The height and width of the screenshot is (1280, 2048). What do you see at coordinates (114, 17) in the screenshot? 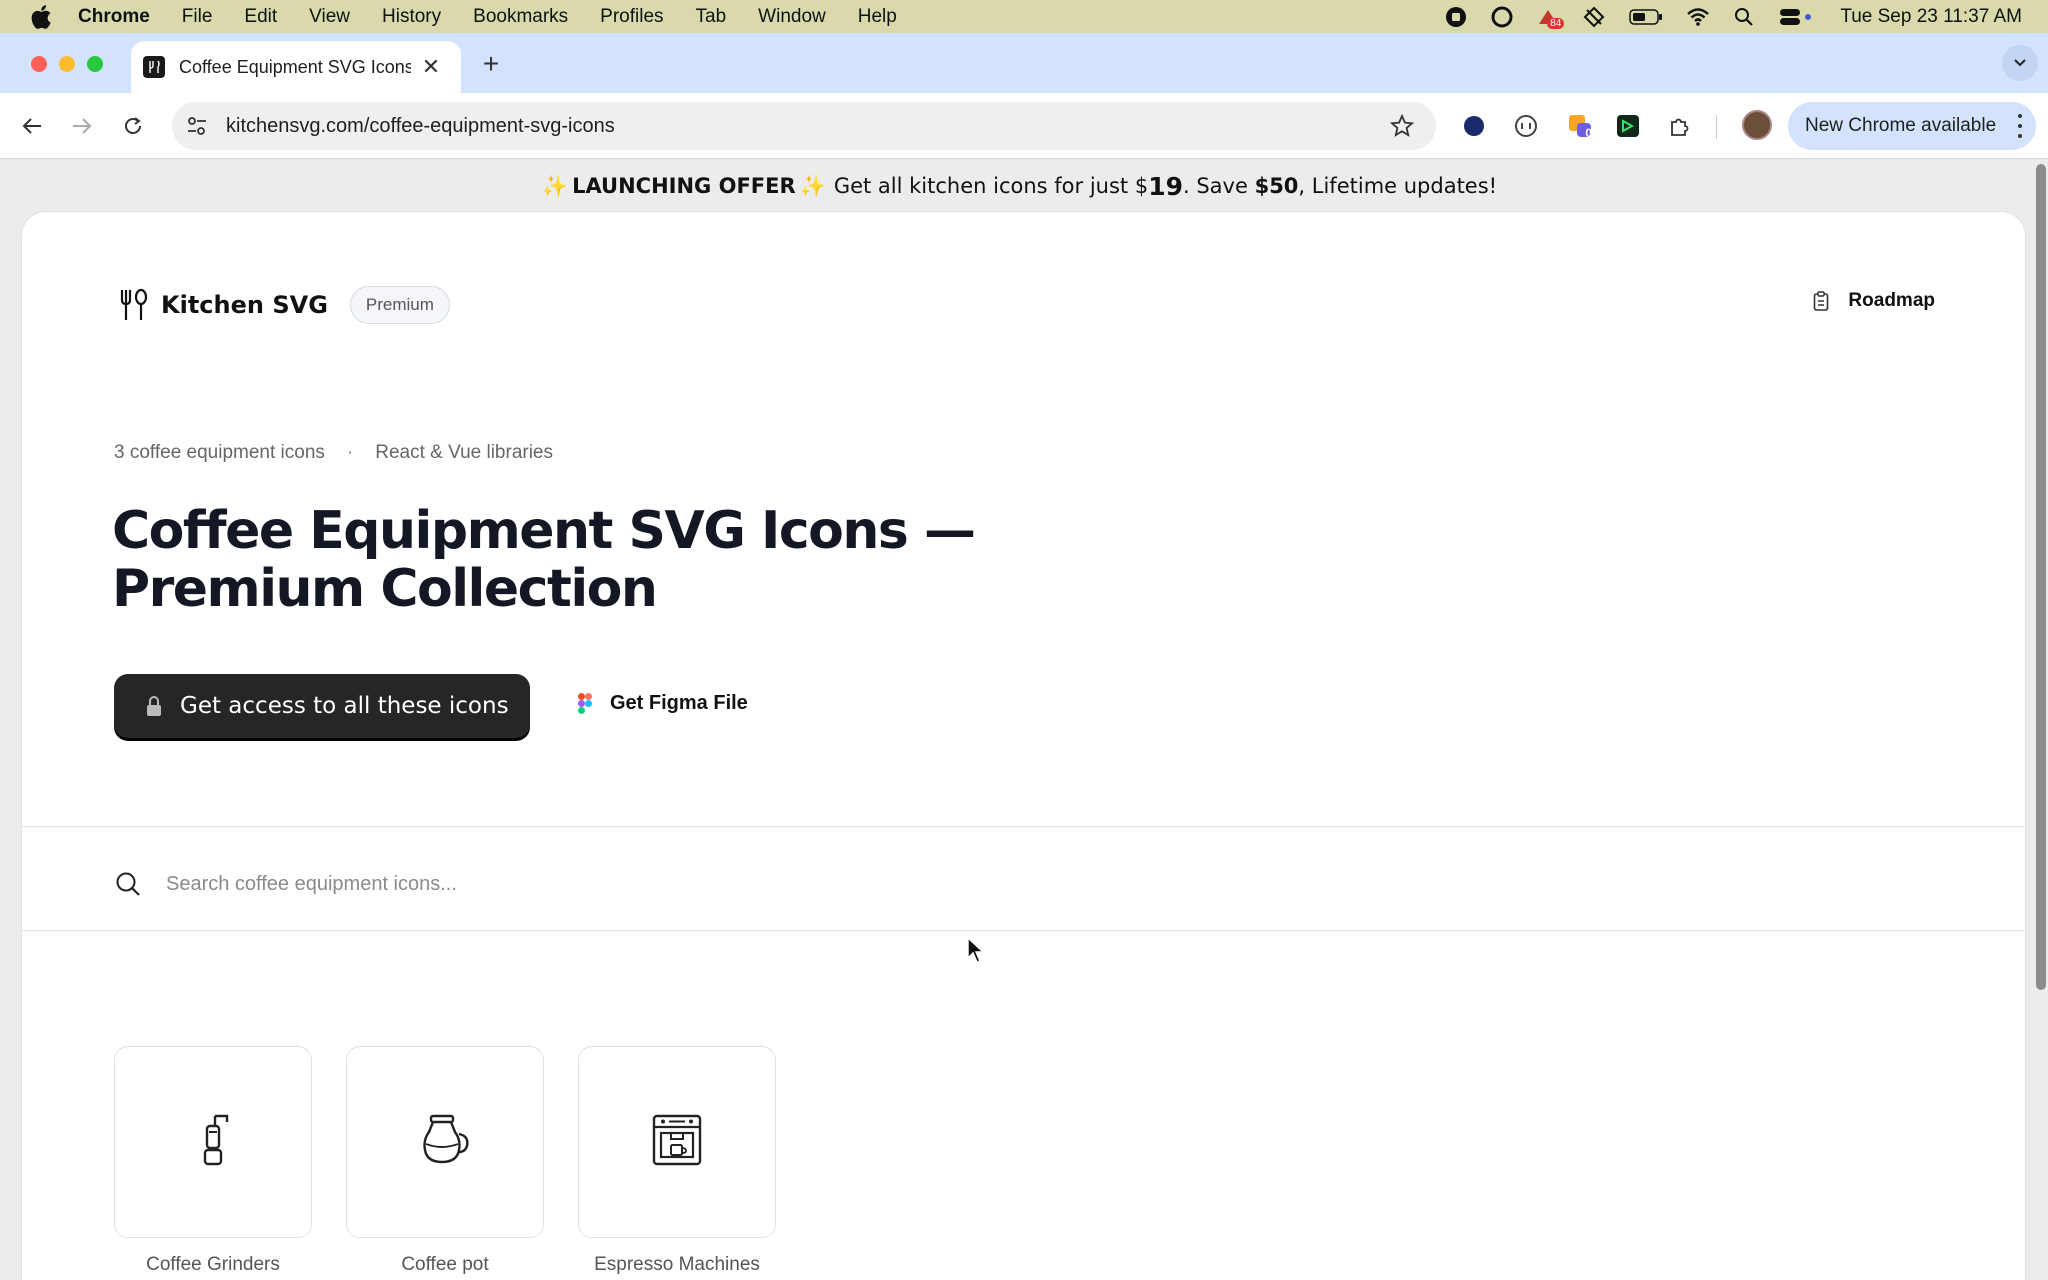
I see `menu-app-name: Chrome` at bounding box center [114, 17].